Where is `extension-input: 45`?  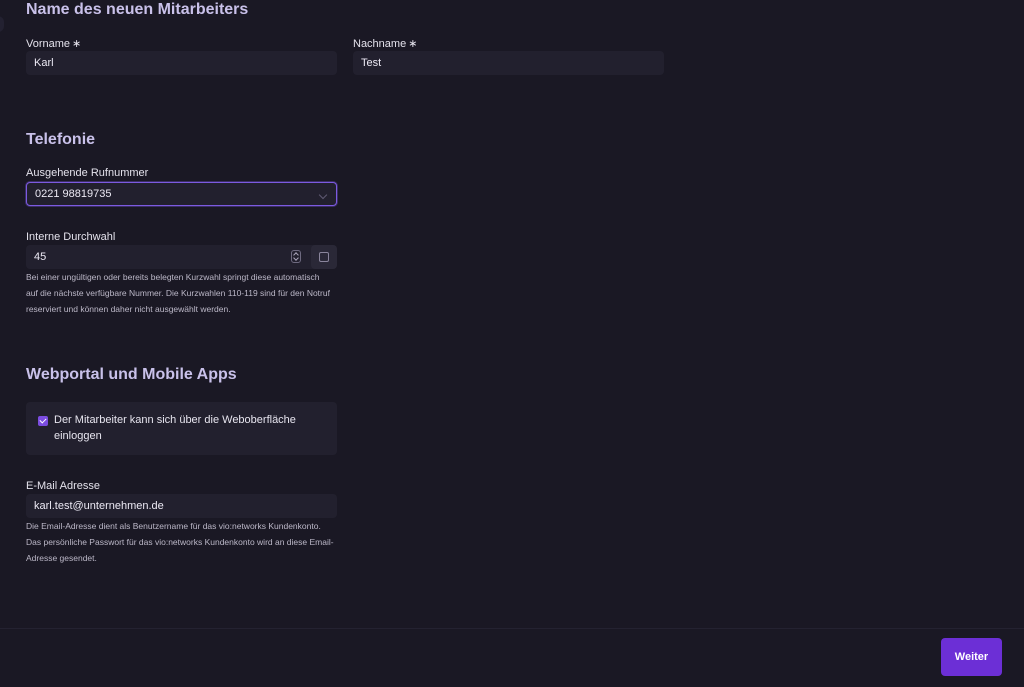 extension-input: 45 is located at coordinates (40, 257).